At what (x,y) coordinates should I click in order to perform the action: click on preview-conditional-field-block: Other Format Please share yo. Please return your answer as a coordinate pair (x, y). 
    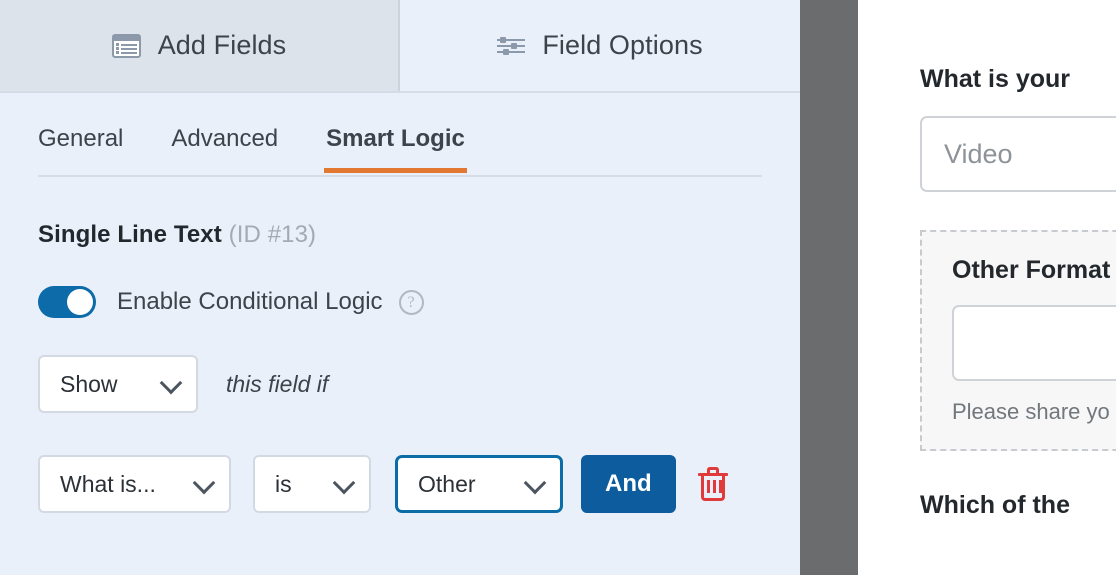
    Looking at the image, I should click on (1018, 340).